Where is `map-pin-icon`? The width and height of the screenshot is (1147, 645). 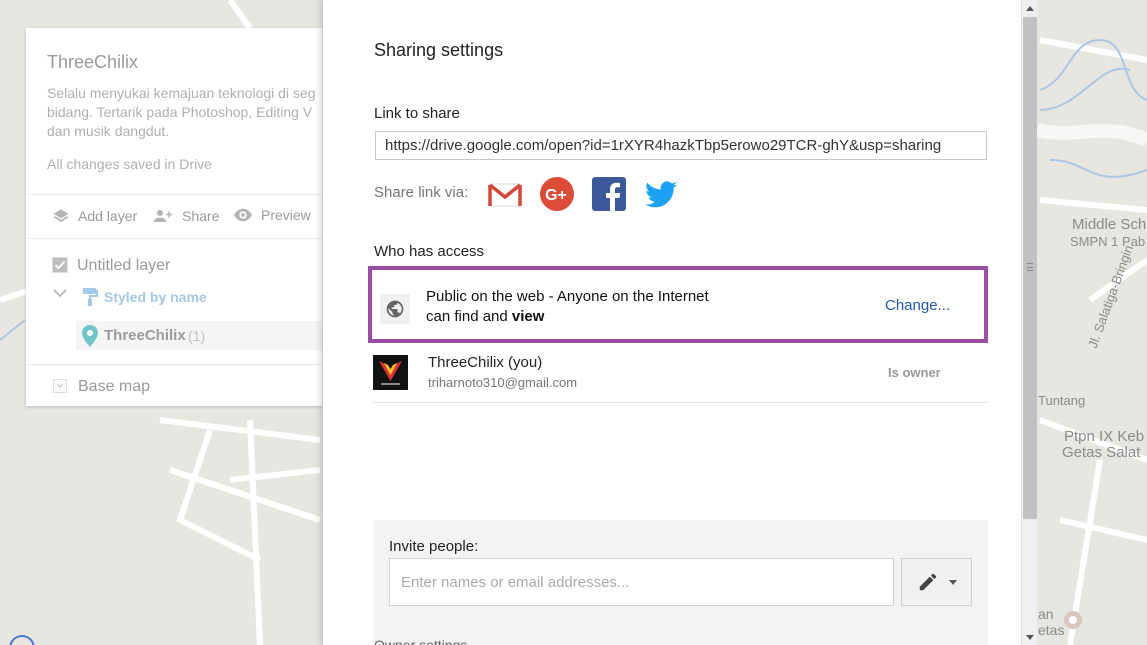 map-pin-icon is located at coordinates (90, 336).